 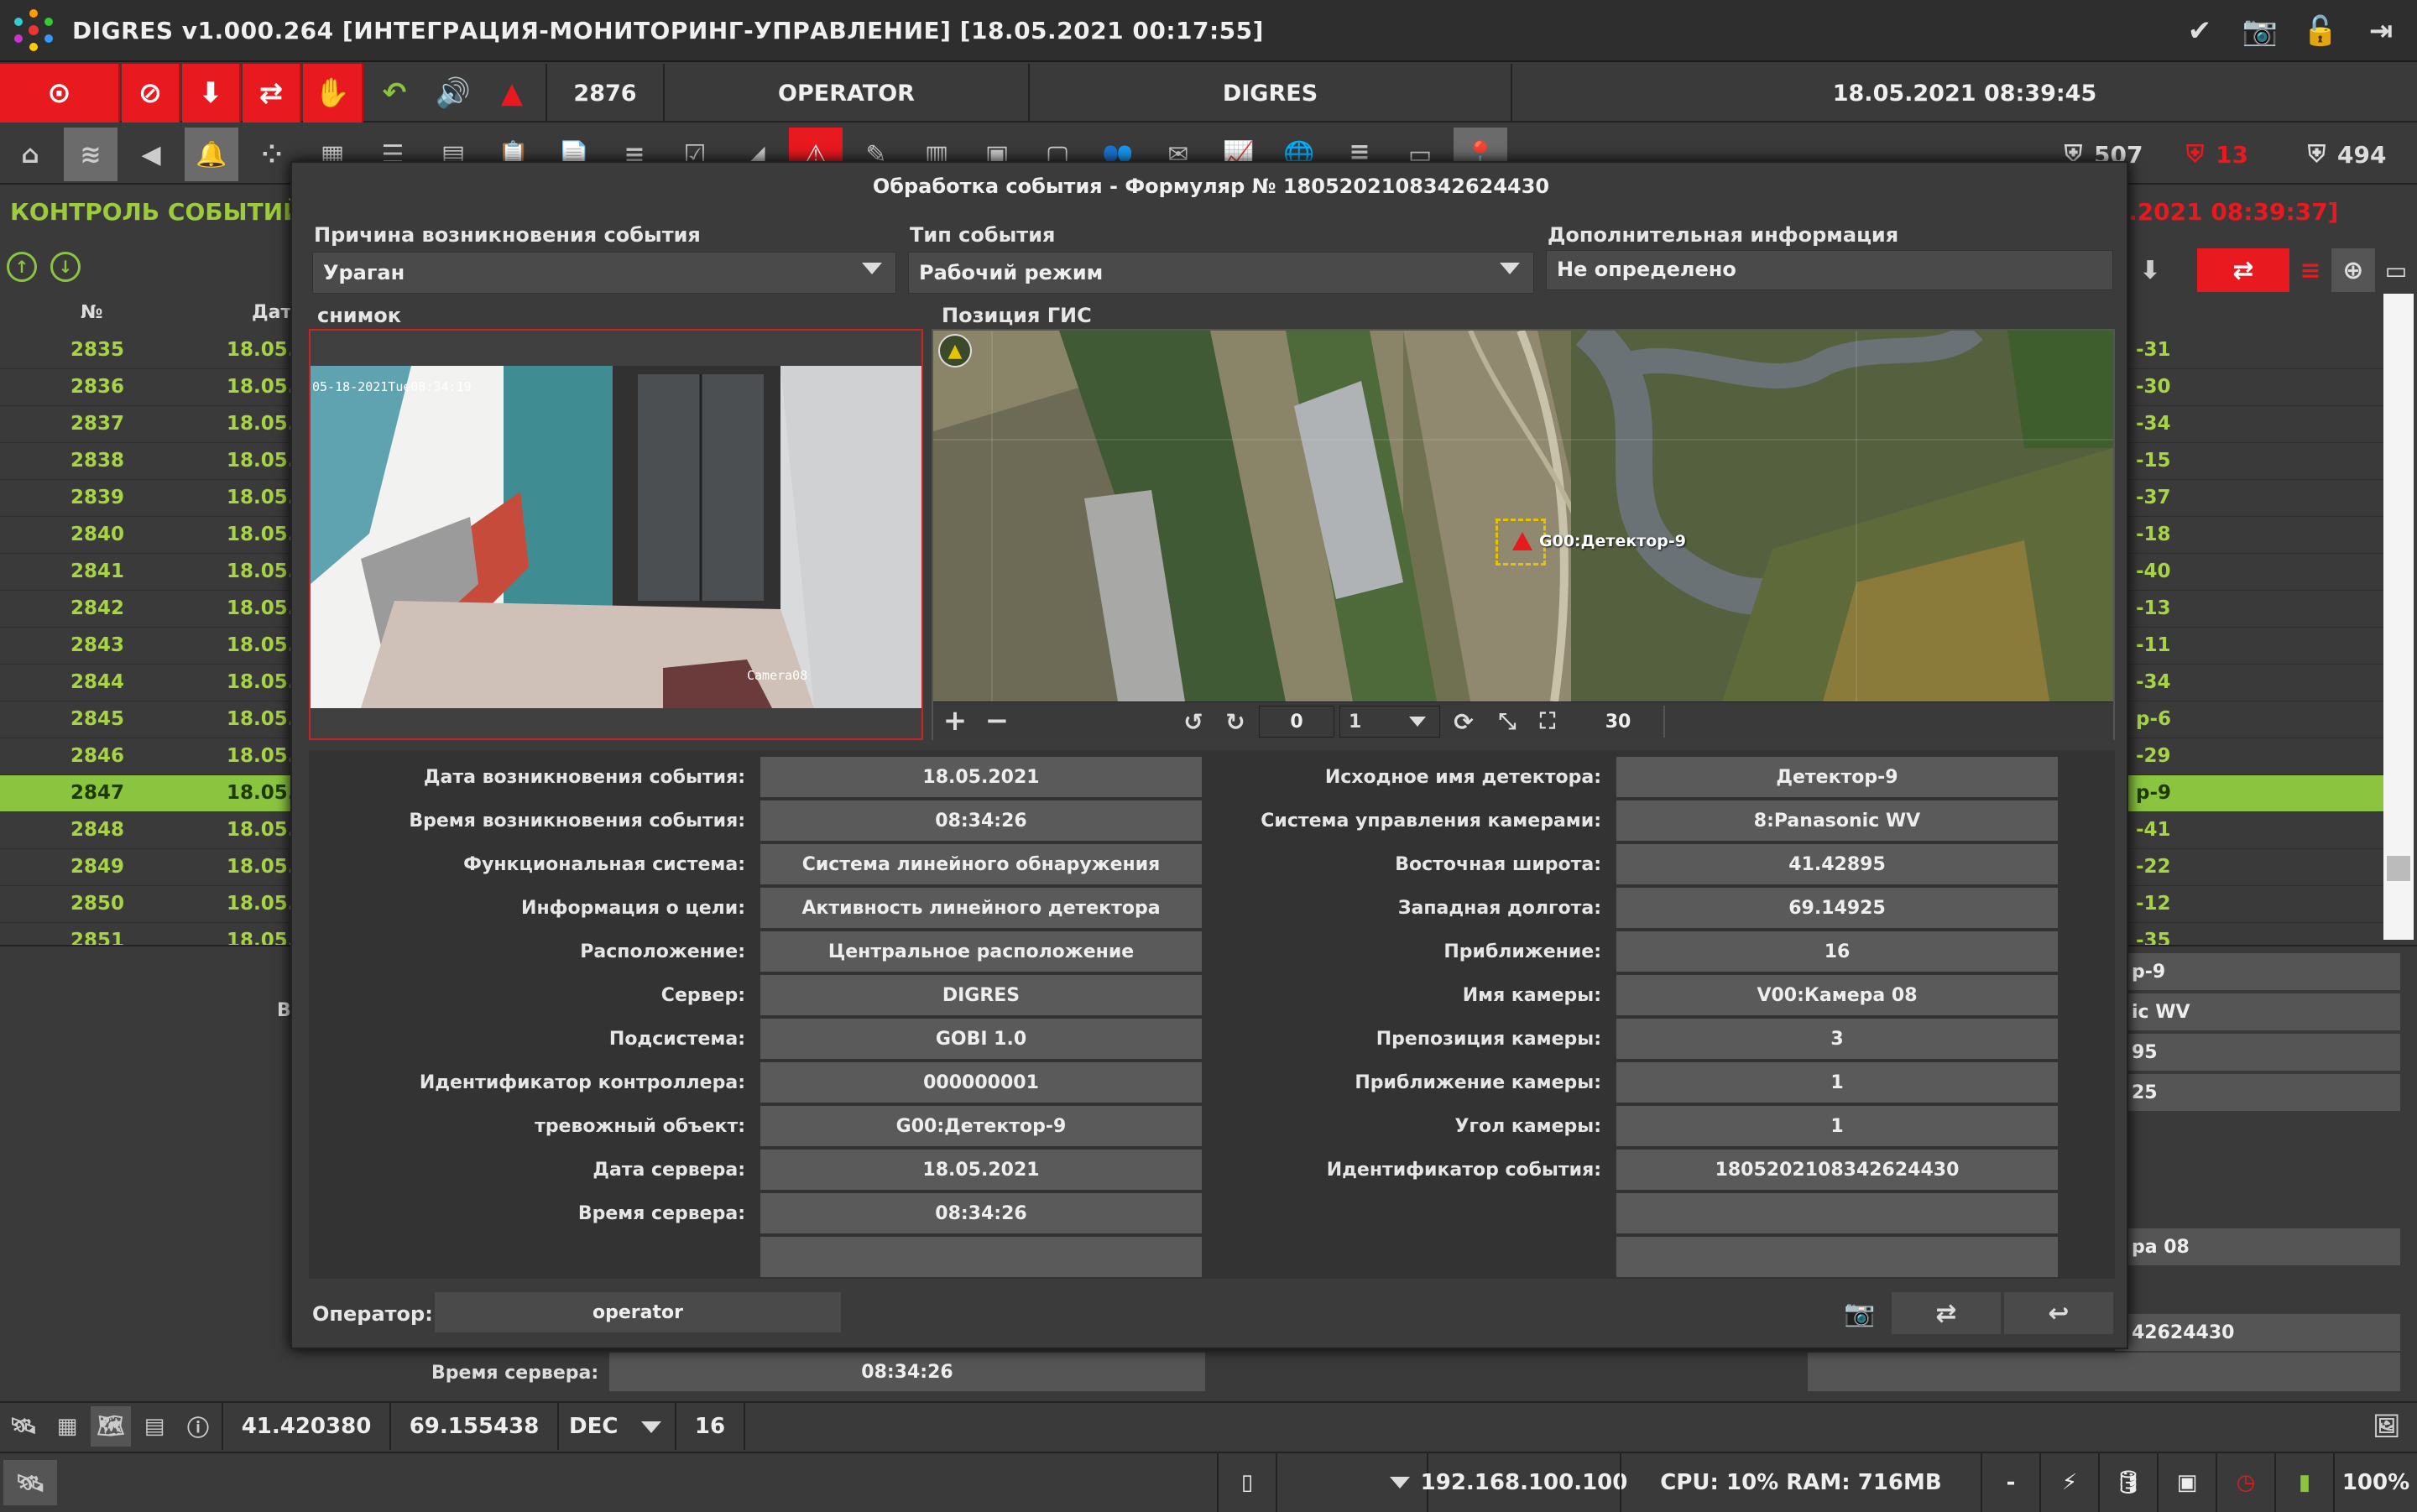 I want to click on storage-icon: ▣, so click(x=2186, y=1482).